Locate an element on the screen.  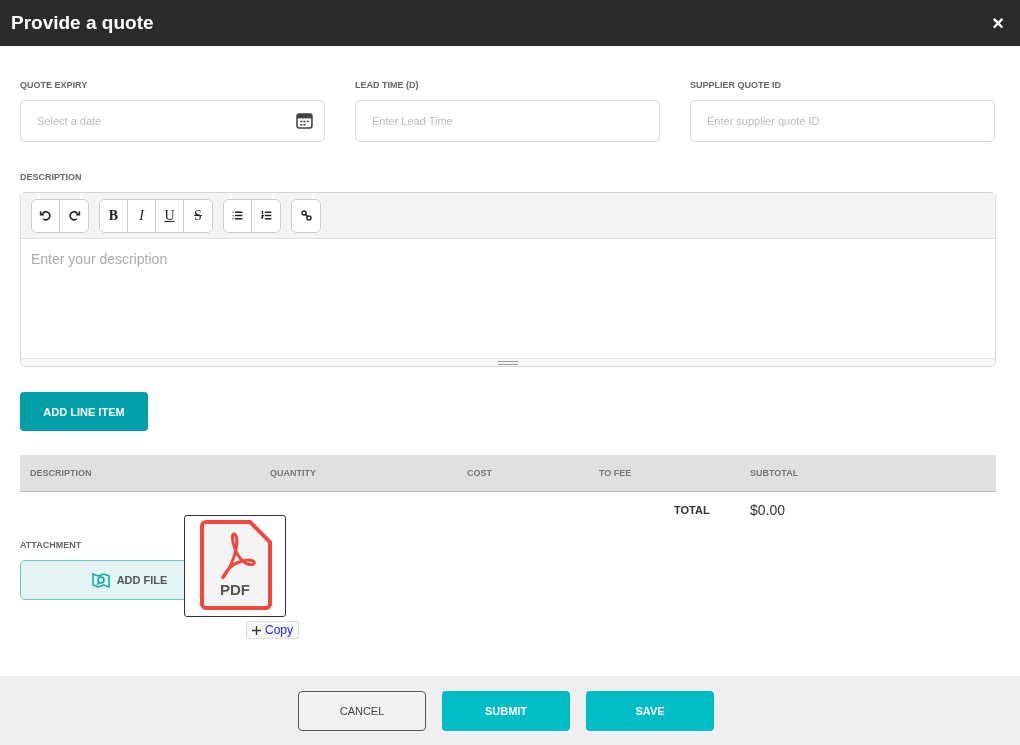
copy-tooltip: Copy is located at coordinates (272, 630).